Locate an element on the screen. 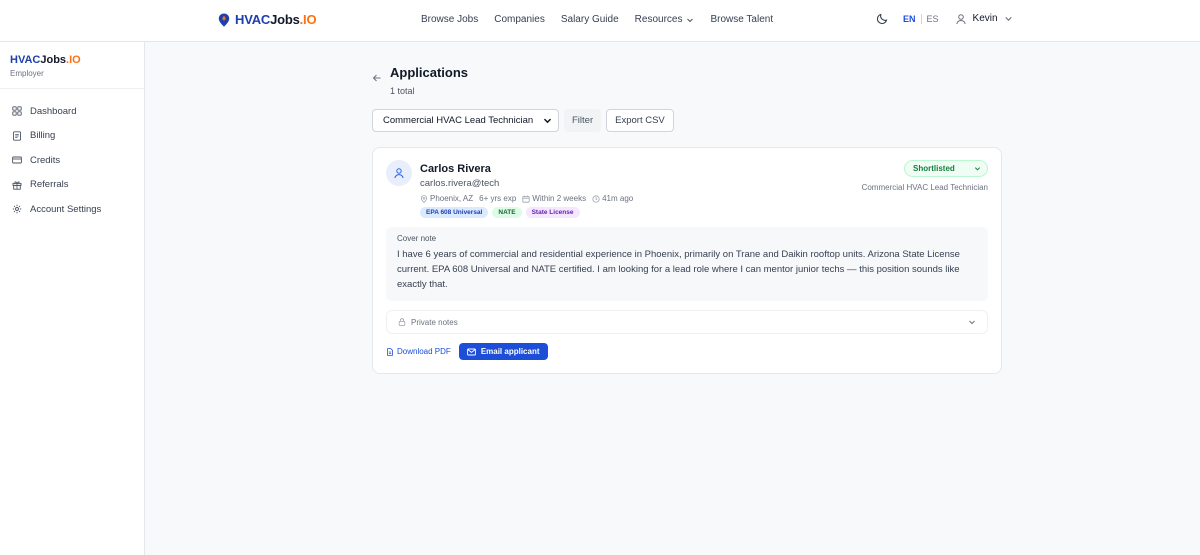 This screenshot has width=1200, height=555. sidebar-item-credits: Credits is located at coordinates (72, 160).